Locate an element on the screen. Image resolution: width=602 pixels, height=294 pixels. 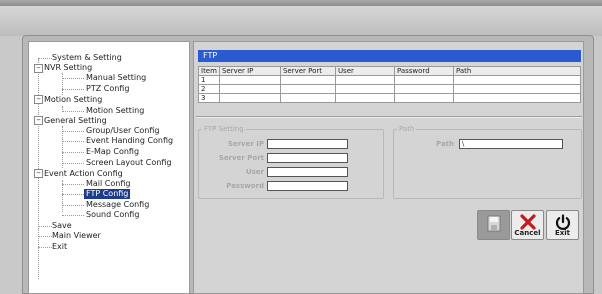
column-header: Server IP is located at coordinates (249, 71).